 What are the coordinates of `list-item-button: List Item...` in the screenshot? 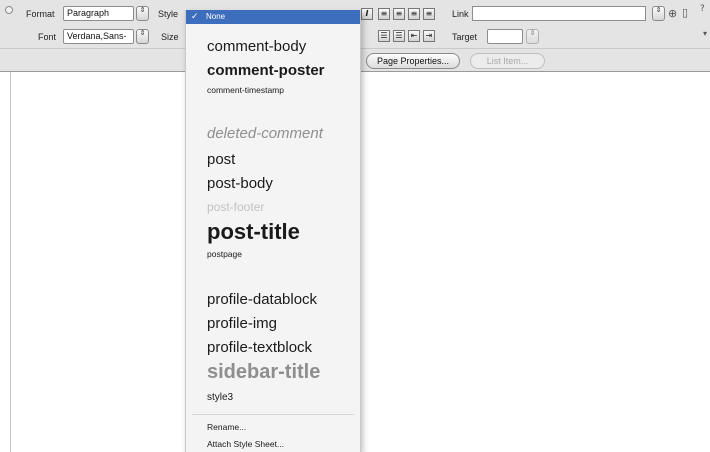 It's located at (507, 61).